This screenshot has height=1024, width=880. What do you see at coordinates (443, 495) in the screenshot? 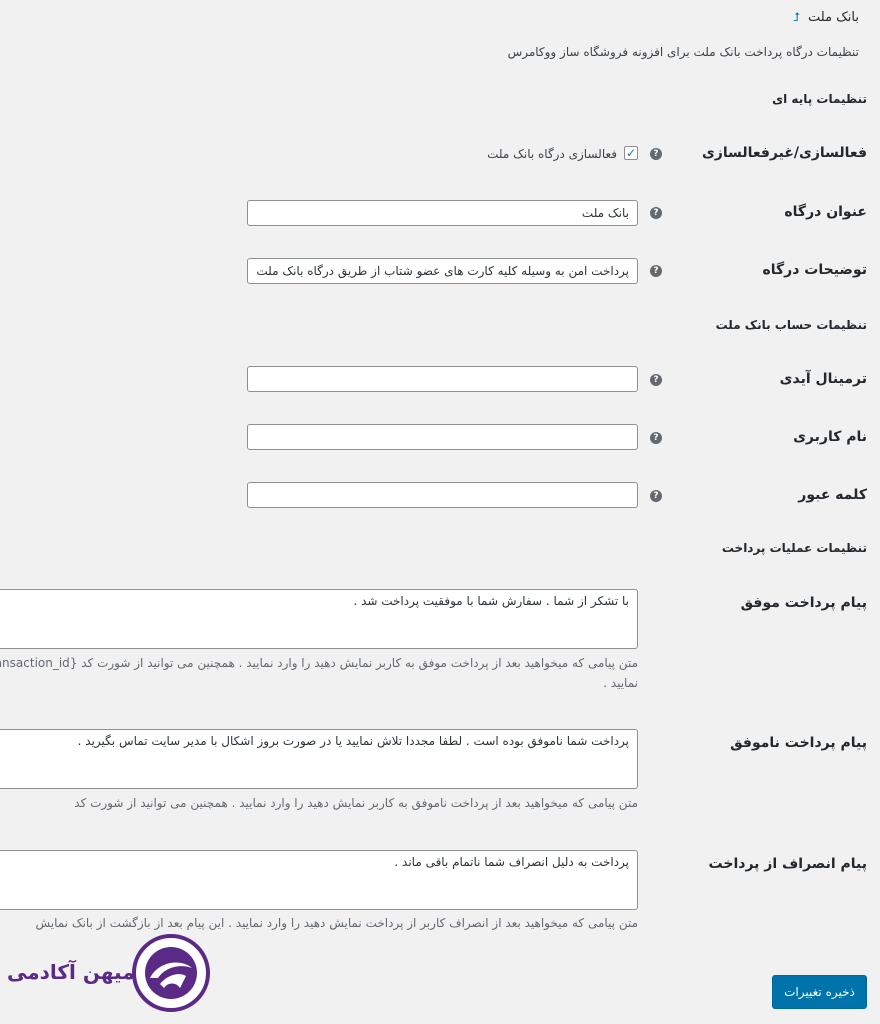
I see `password-input` at bounding box center [443, 495].